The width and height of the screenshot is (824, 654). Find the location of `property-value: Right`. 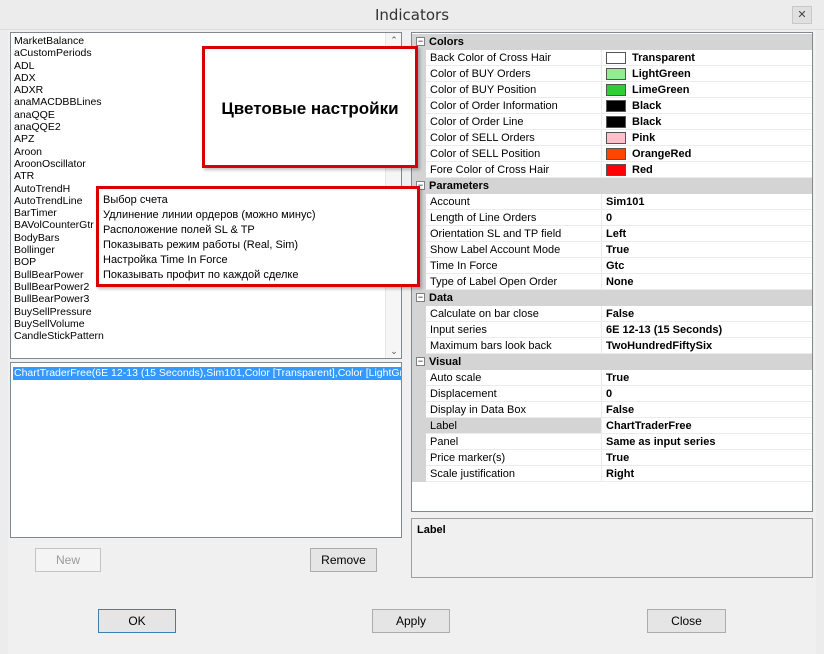

property-value: Right is located at coordinates (707, 474).